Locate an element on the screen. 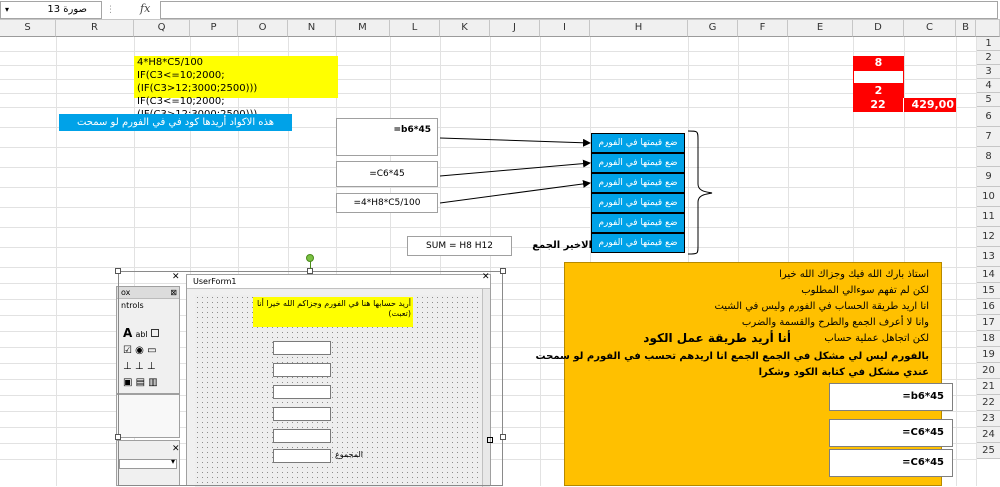 This screenshot has width=1000, height=487. note-line: لكن لم تفهم سوءالي المطلوب is located at coordinates (865, 290).